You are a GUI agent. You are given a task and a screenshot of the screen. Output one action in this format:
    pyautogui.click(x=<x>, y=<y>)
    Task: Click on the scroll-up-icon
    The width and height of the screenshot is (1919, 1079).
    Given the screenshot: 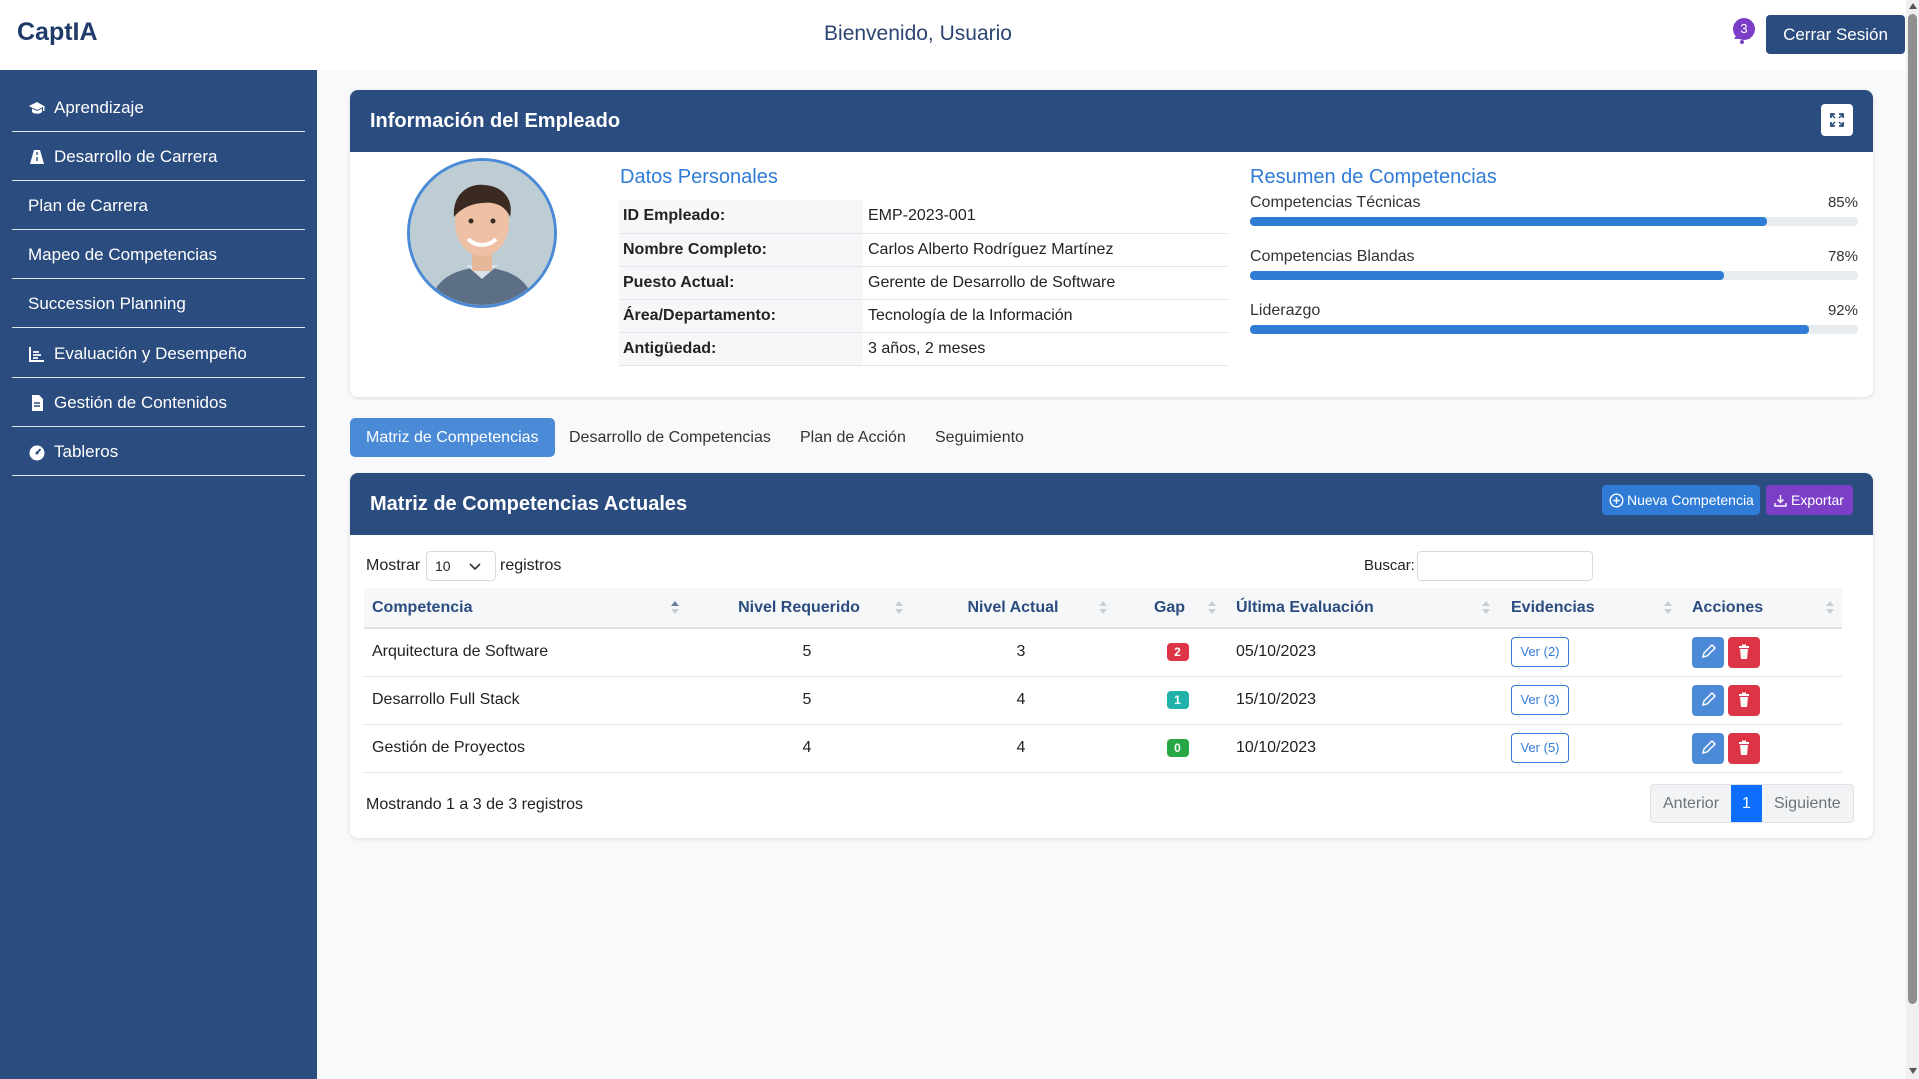 What is the action you would take?
    pyautogui.click(x=1913, y=6)
    